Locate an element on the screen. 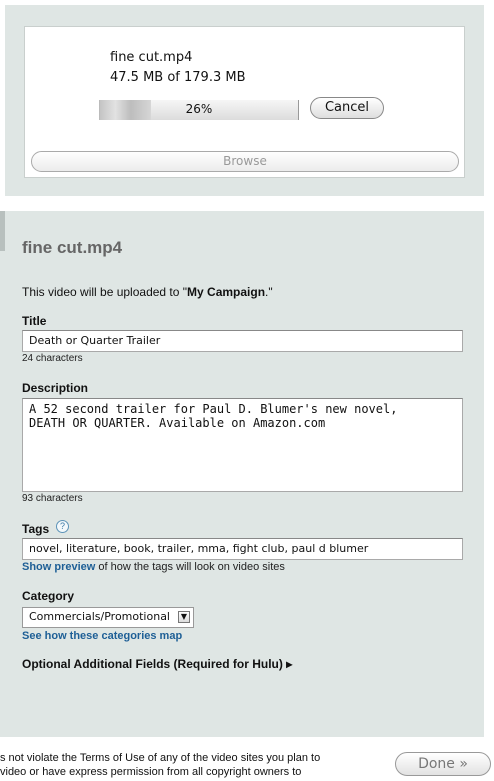  category-selected-value: Commercials/Promotional is located at coordinates (99, 616).